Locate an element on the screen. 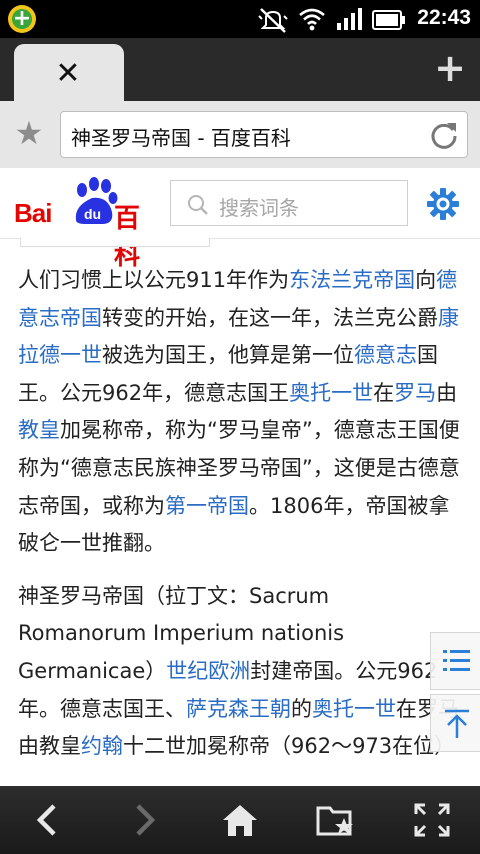 The image size is (480, 854). link-john: 约翰 is located at coordinates (102, 746).